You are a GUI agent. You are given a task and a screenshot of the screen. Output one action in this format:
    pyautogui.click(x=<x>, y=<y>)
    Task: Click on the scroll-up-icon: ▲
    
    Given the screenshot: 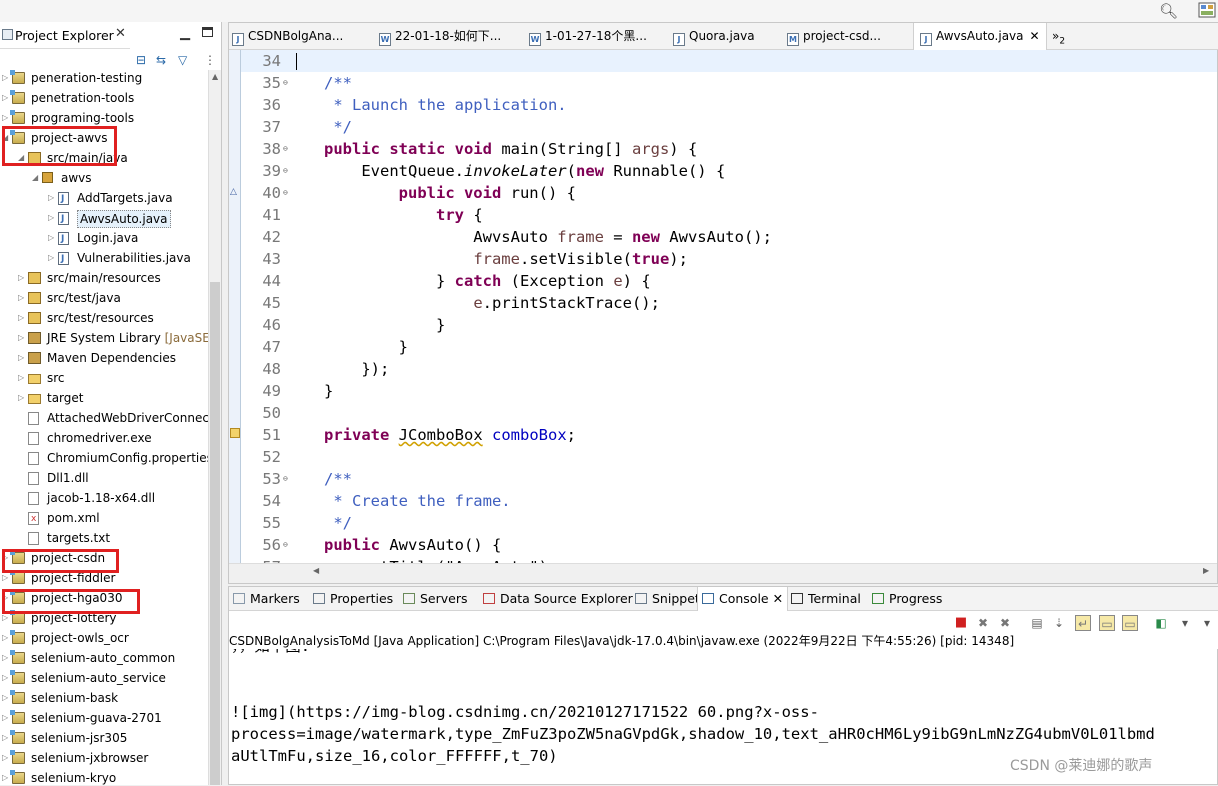 What is the action you would take?
    pyautogui.click(x=215, y=76)
    